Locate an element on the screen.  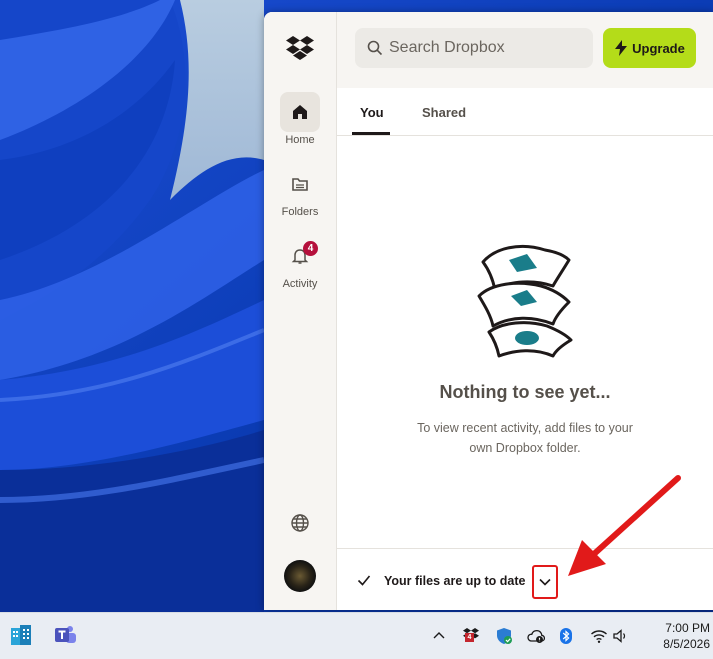
top-bar: Search Dropbox Upgrade is located at coordinates (525, 50).